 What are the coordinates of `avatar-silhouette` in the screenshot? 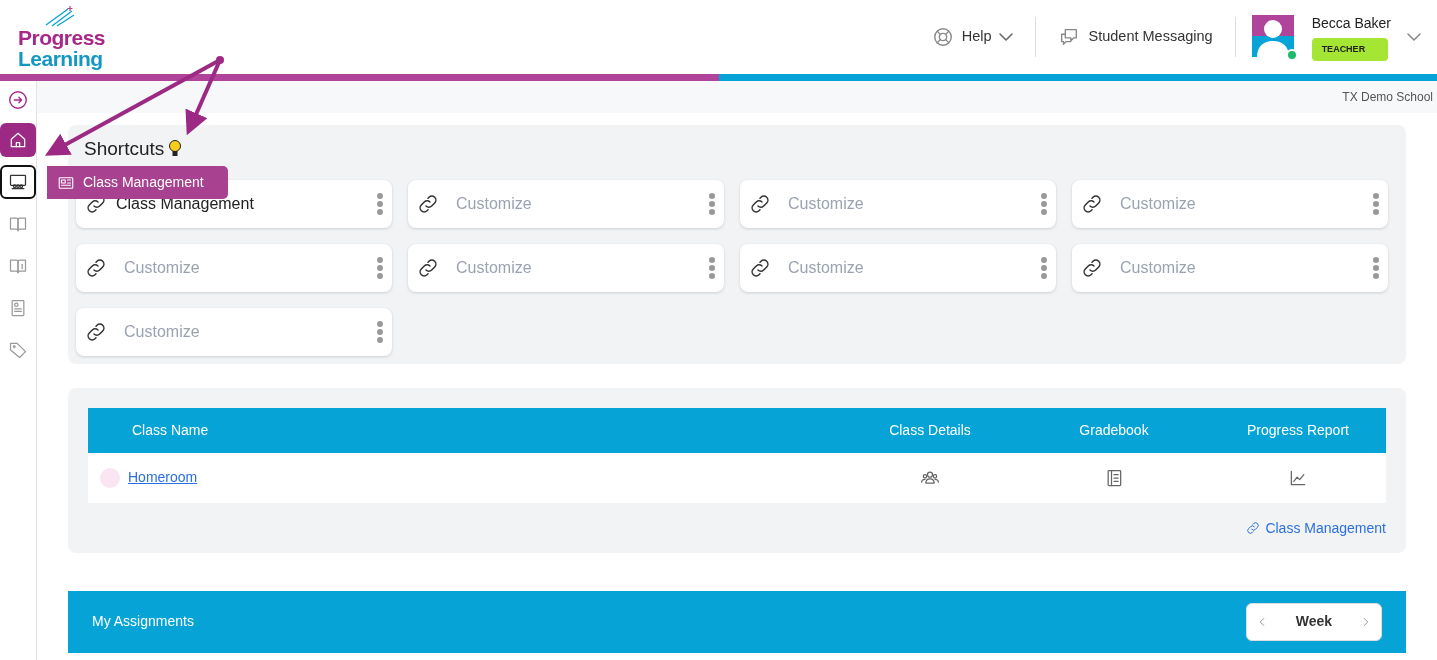 It's located at (1272, 36).